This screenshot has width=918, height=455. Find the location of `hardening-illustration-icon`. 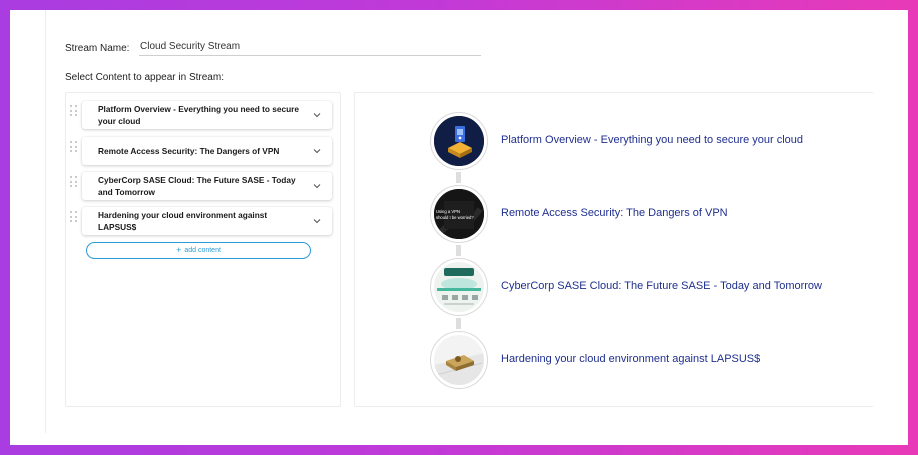

hardening-illustration-icon is located at coordinates (459, 360).